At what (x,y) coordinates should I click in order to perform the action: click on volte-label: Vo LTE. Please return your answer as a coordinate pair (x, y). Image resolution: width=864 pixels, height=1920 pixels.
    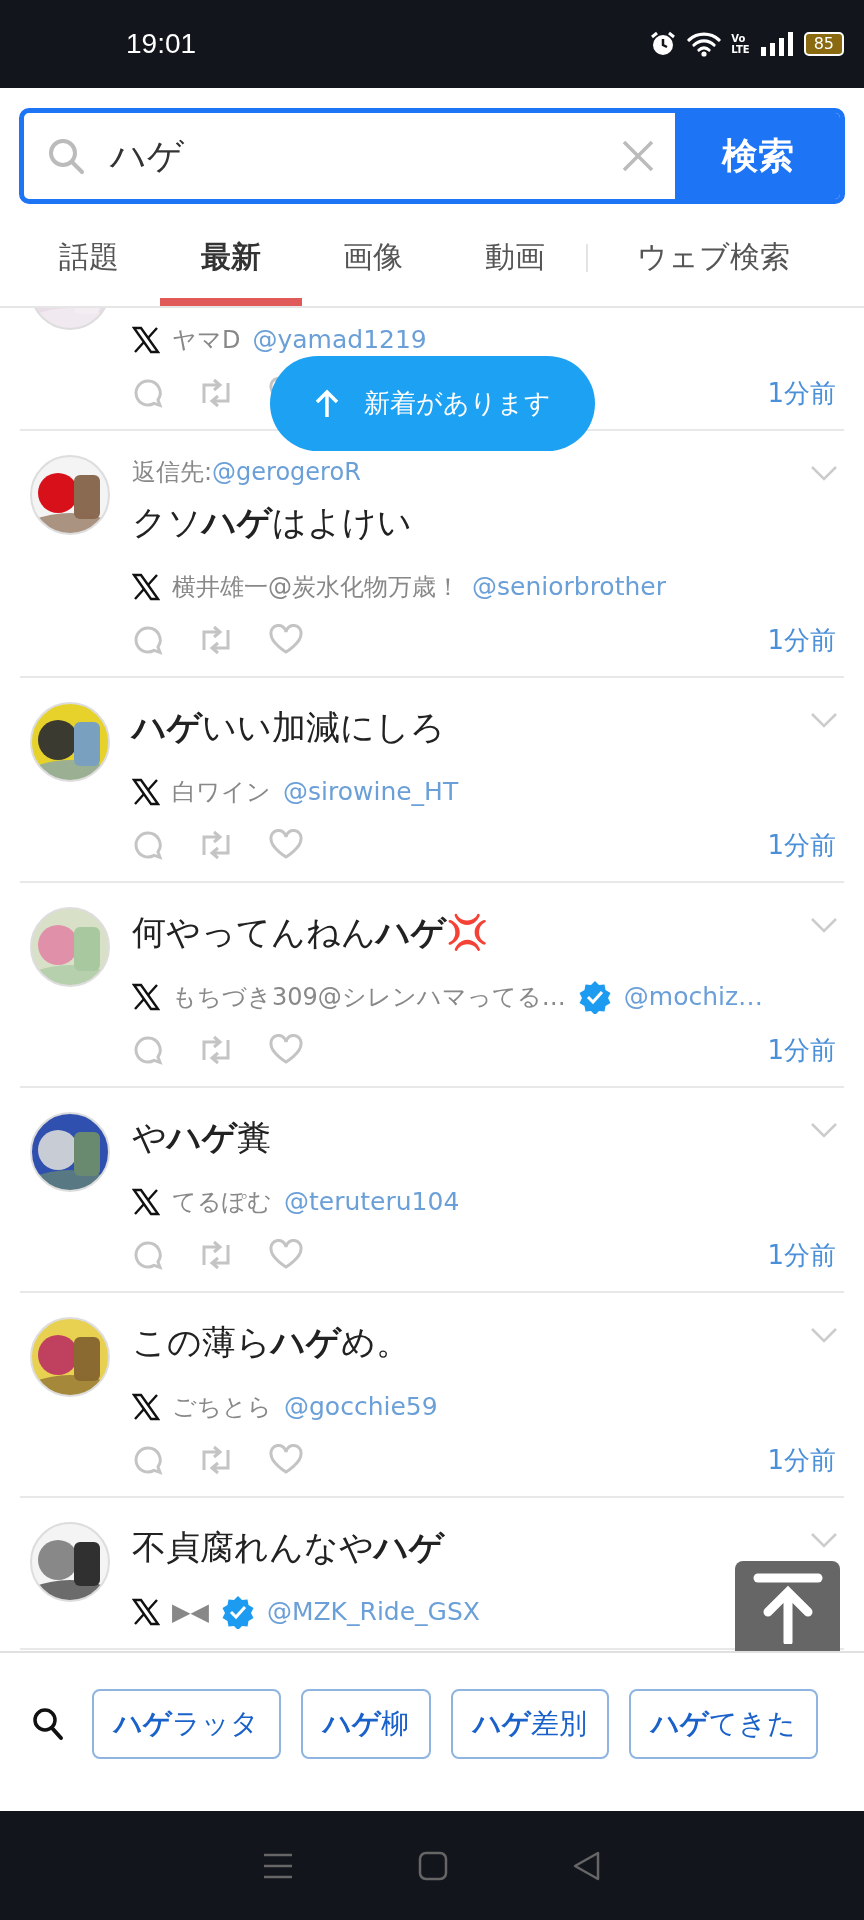
    Looking at the image, I should click on (740, 44).